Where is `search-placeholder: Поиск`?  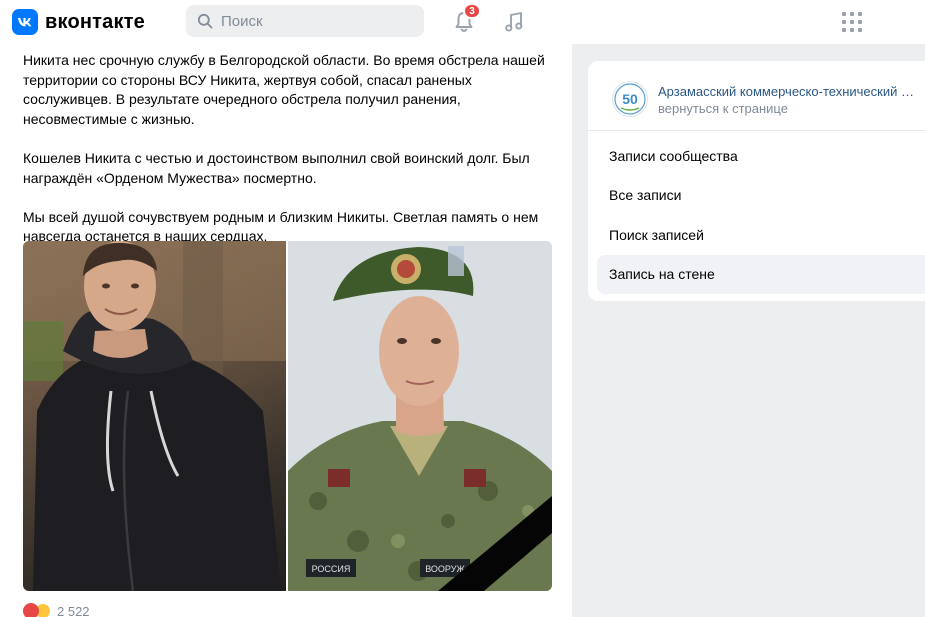 search-placeholder: Поиск is located at coordinates (242, 21).